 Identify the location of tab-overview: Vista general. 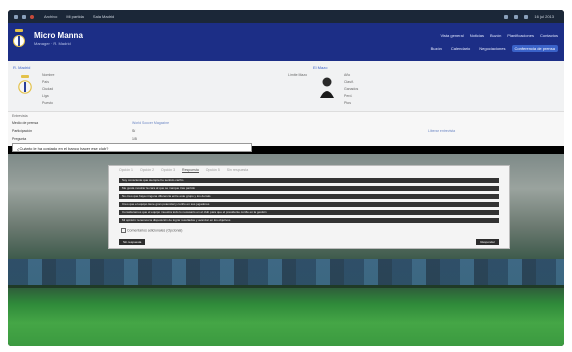
(451, 35).